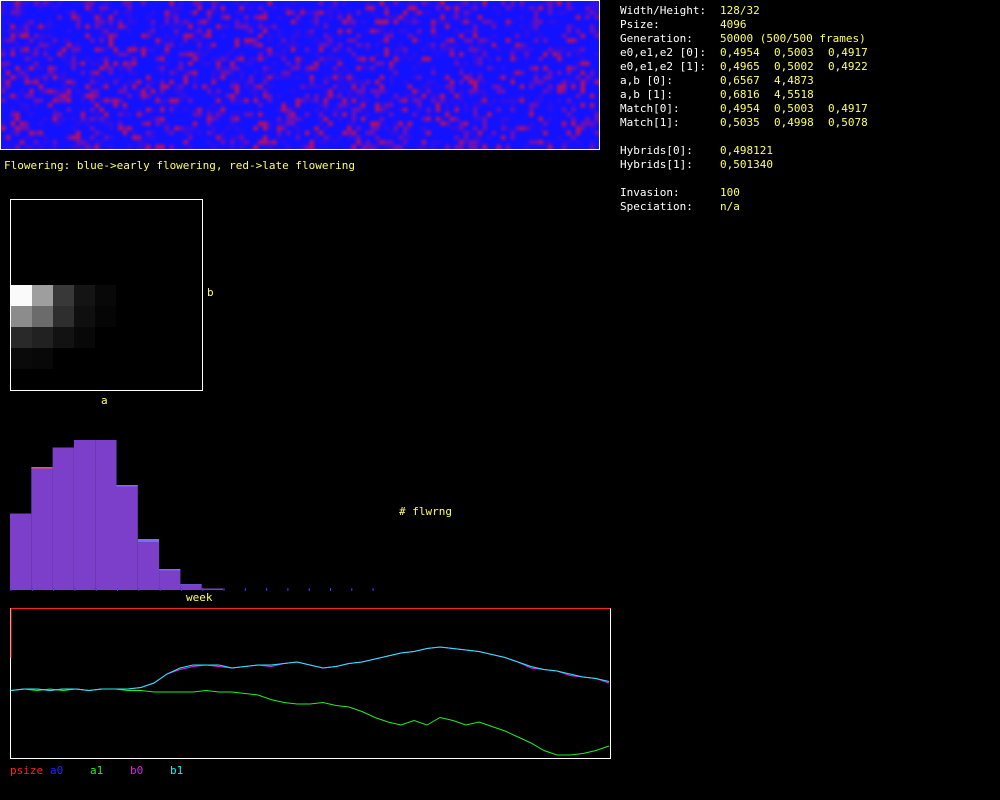 Image resolution: width=1000 pixels, height=800 pixels. I want to click on stats-label: a,b [1]:, so click(646, 94).